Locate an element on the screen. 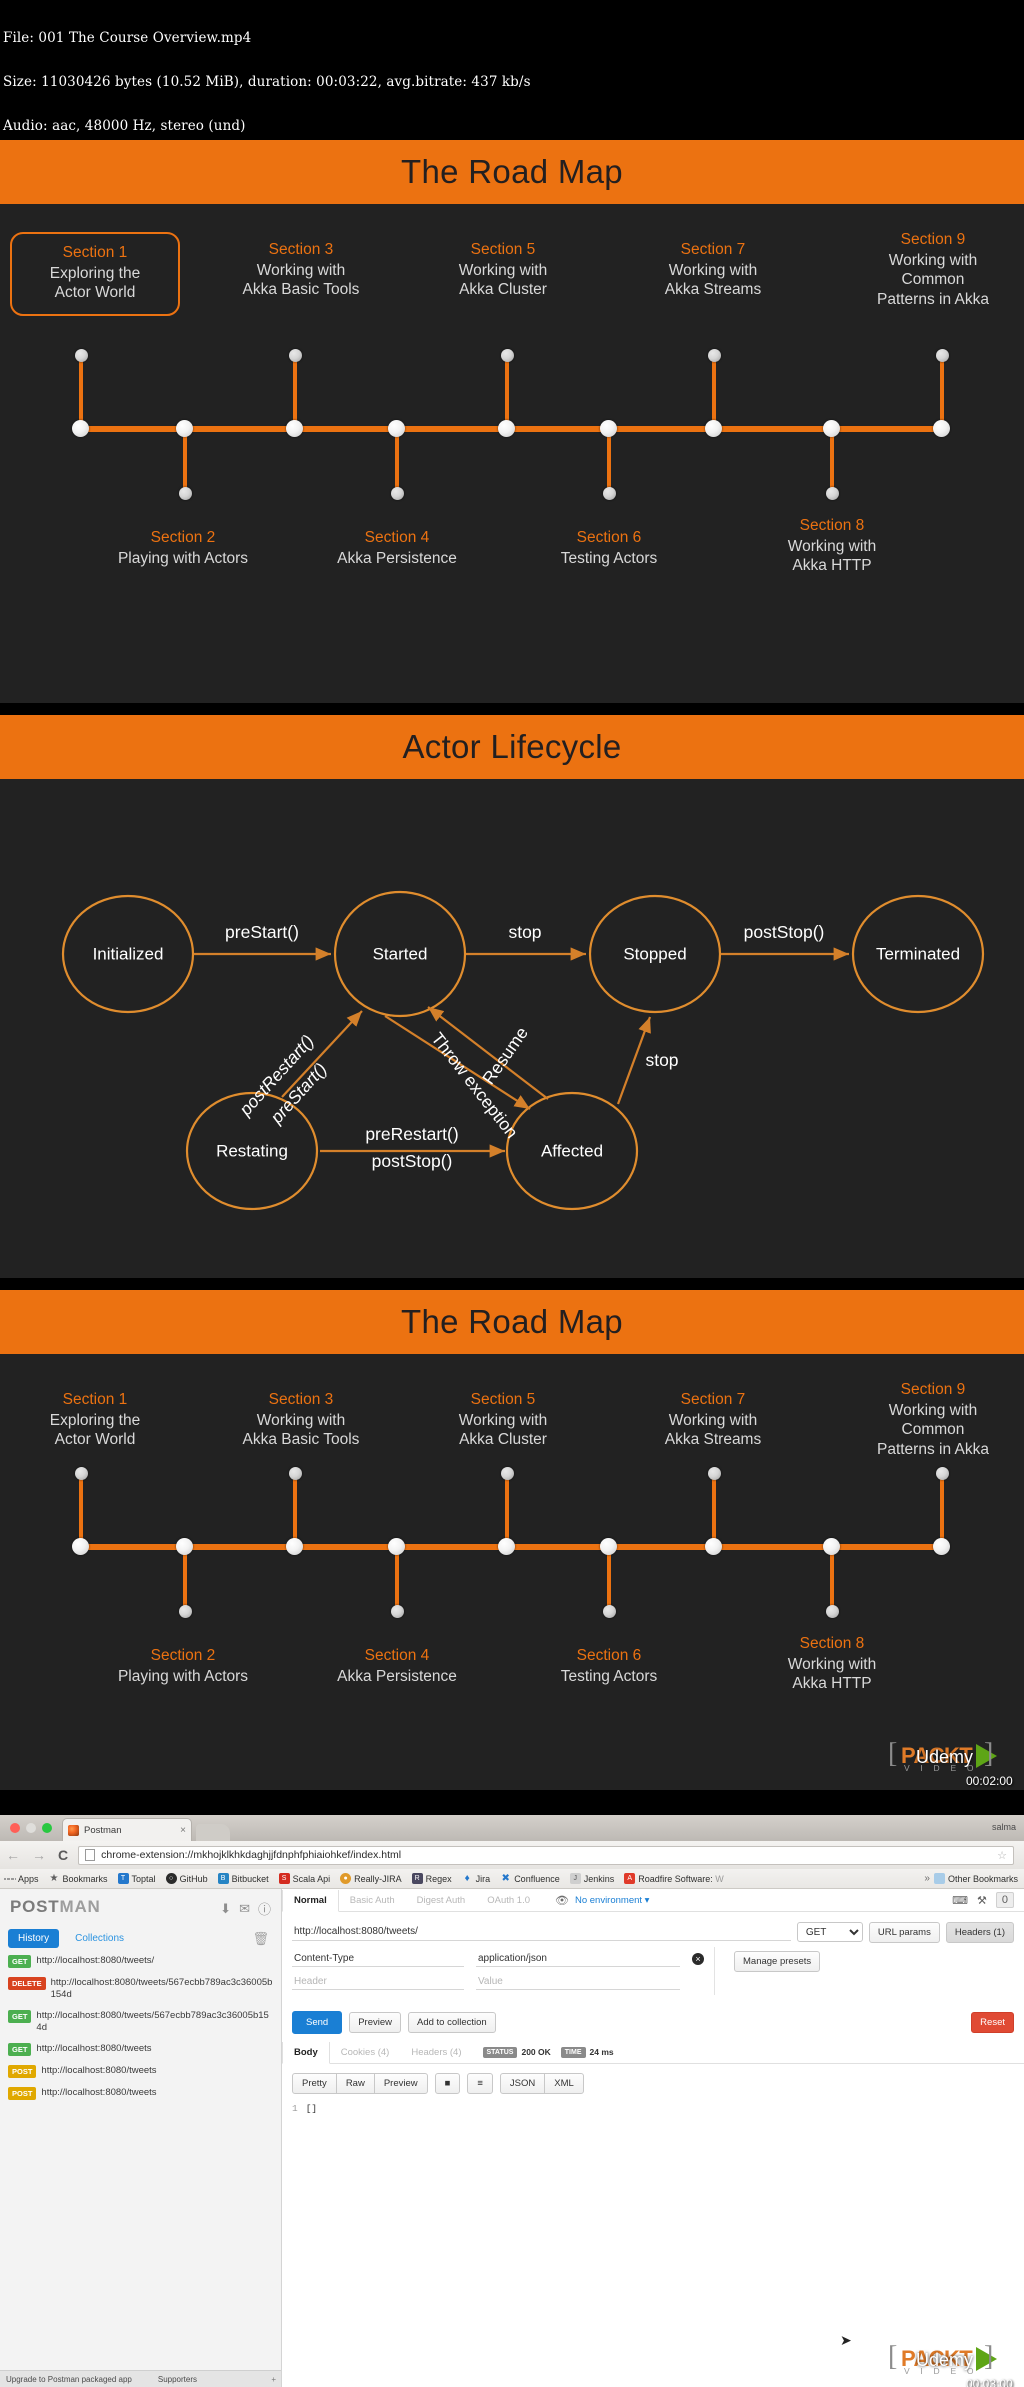  roadmap-section-6-number: Section 6 is located at coordinates (609, 1655).